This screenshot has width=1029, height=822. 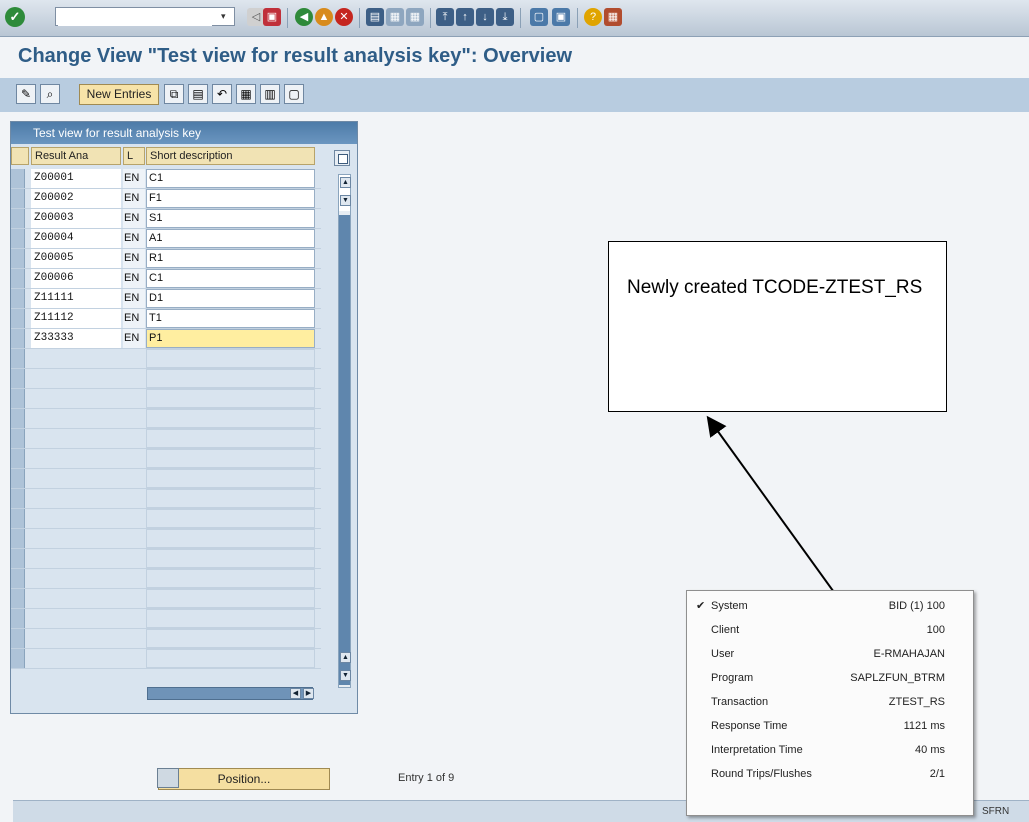 I want to click on popup-value: 2/1, so click(x=937, y=774).